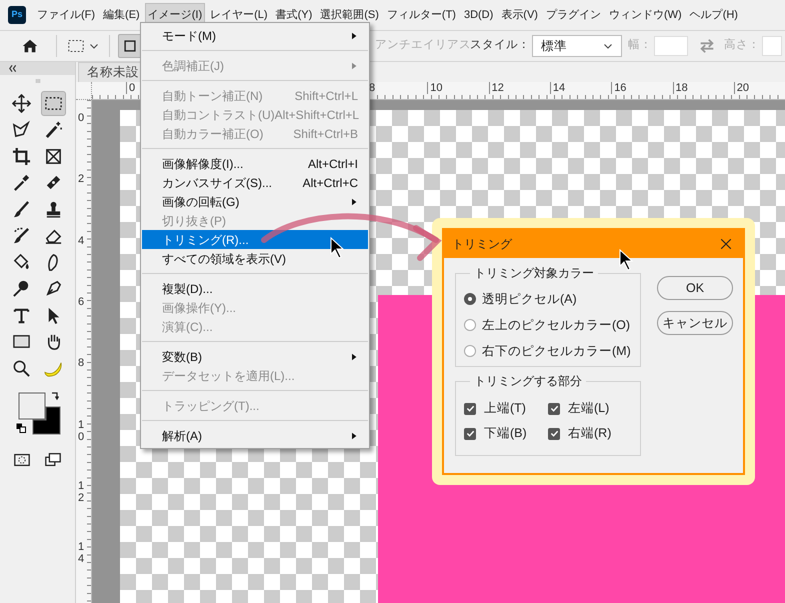 The image size is (785, 603). What do you see at coordinates (22, 209) in the screenshot?
I see `brush-icon` at bounding box center [22, 209].